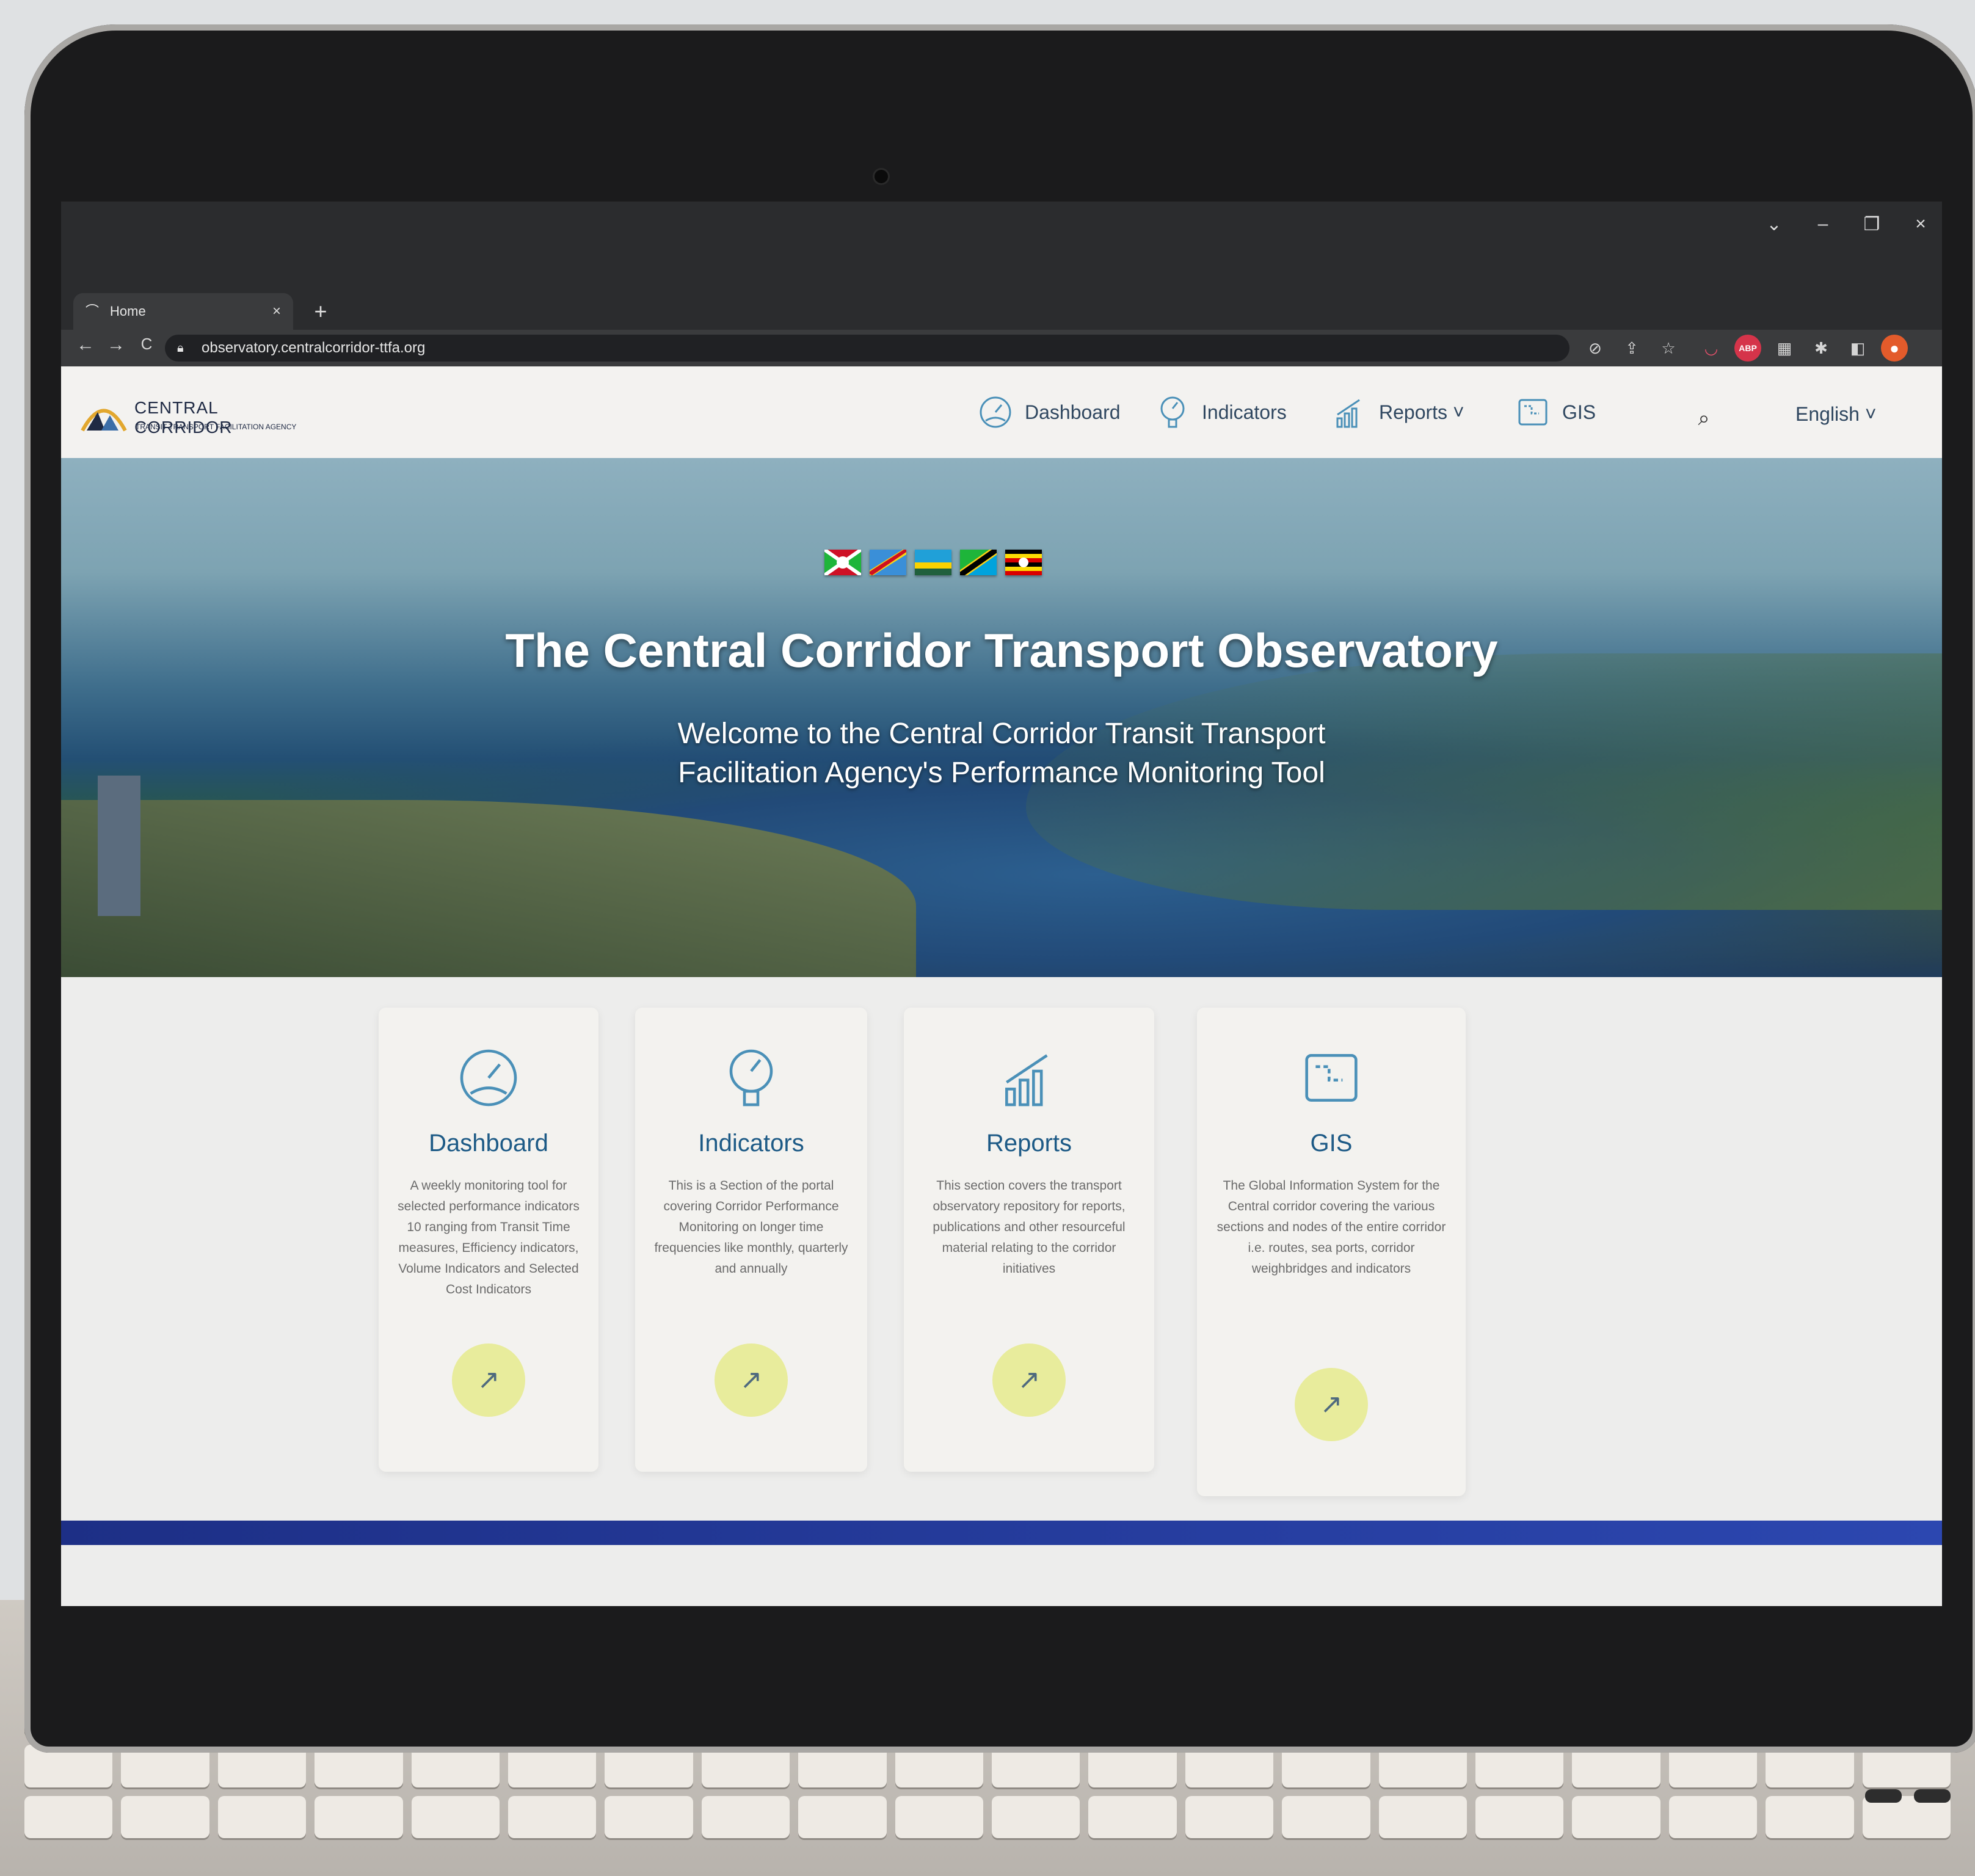 The image size is (1975, 1876). What do you see at coordinates (1579, 412) in the screenshot?
I see `nav-label: GIS` at bounding box center [1579, 412].